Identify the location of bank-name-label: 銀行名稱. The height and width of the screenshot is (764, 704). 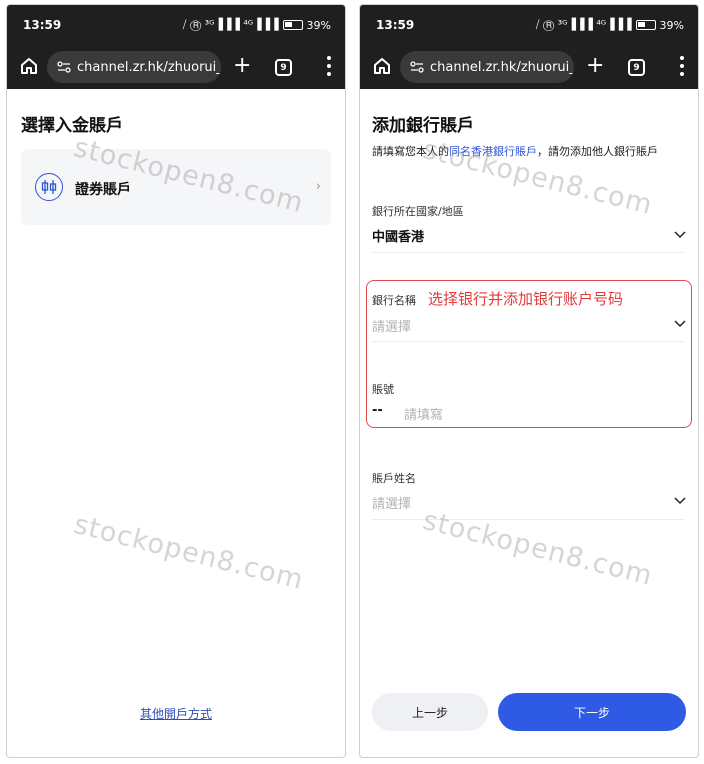
(394, 300).